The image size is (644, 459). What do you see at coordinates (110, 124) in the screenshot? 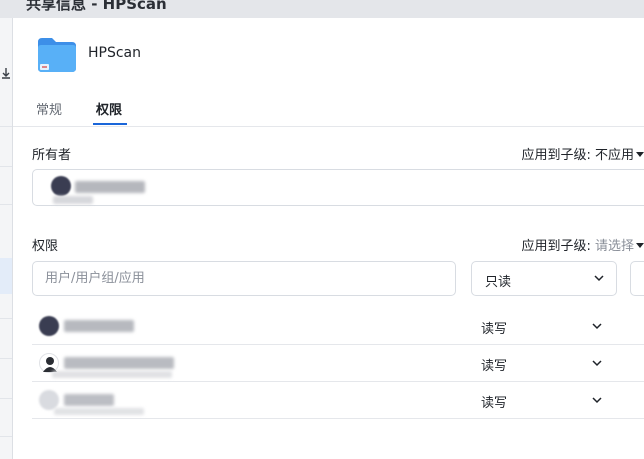
I see `active-tab-indicator` at bounding box center [110, 124].